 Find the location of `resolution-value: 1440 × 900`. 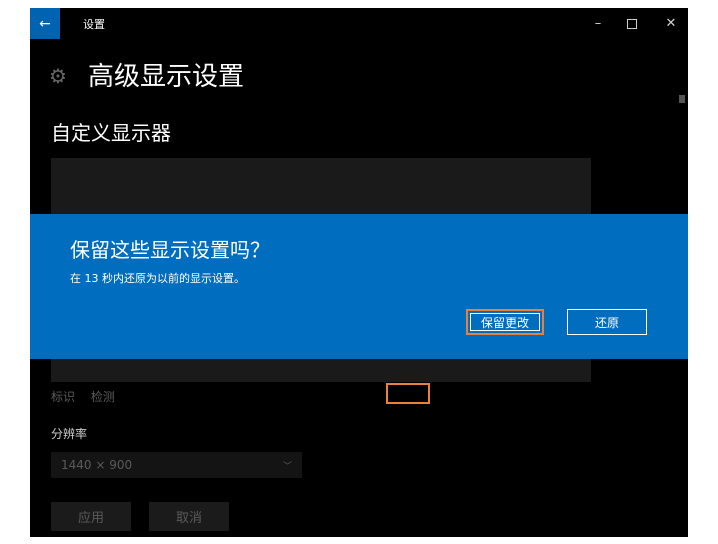

resolution-value: 1440 × 900 is located at coordinates (97, 465).